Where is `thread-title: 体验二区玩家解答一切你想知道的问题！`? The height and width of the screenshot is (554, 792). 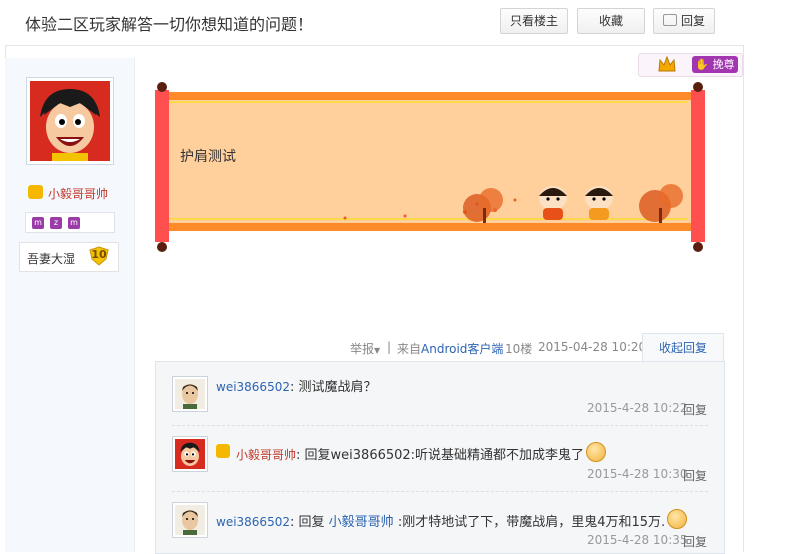 thread-title: 体验二区玩家解答一切你想知道的问题！ is located at coordinates (169, 24).